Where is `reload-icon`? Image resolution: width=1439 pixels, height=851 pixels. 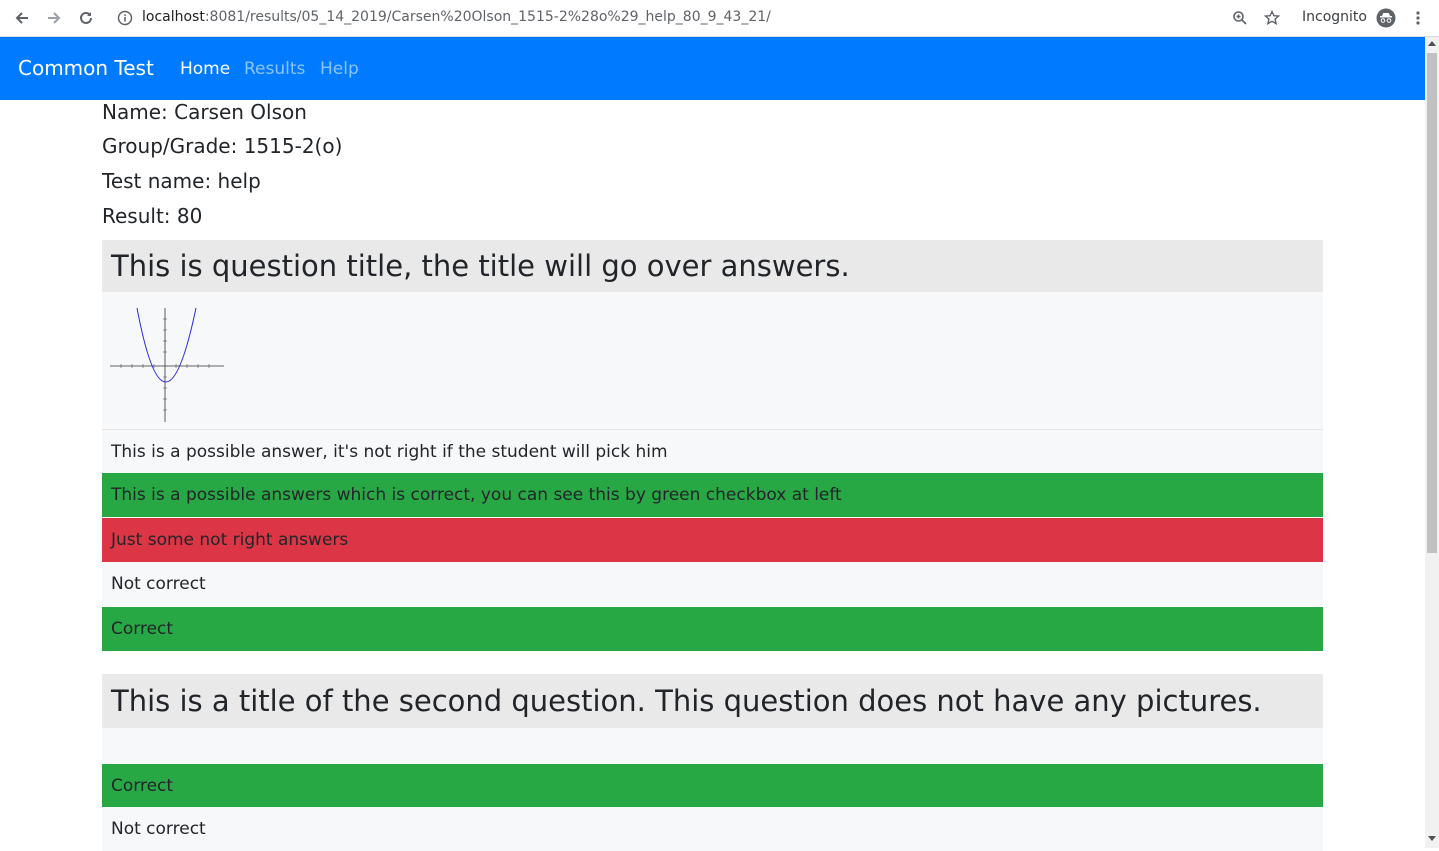
reload-icon is located at coordinates (86, 17).